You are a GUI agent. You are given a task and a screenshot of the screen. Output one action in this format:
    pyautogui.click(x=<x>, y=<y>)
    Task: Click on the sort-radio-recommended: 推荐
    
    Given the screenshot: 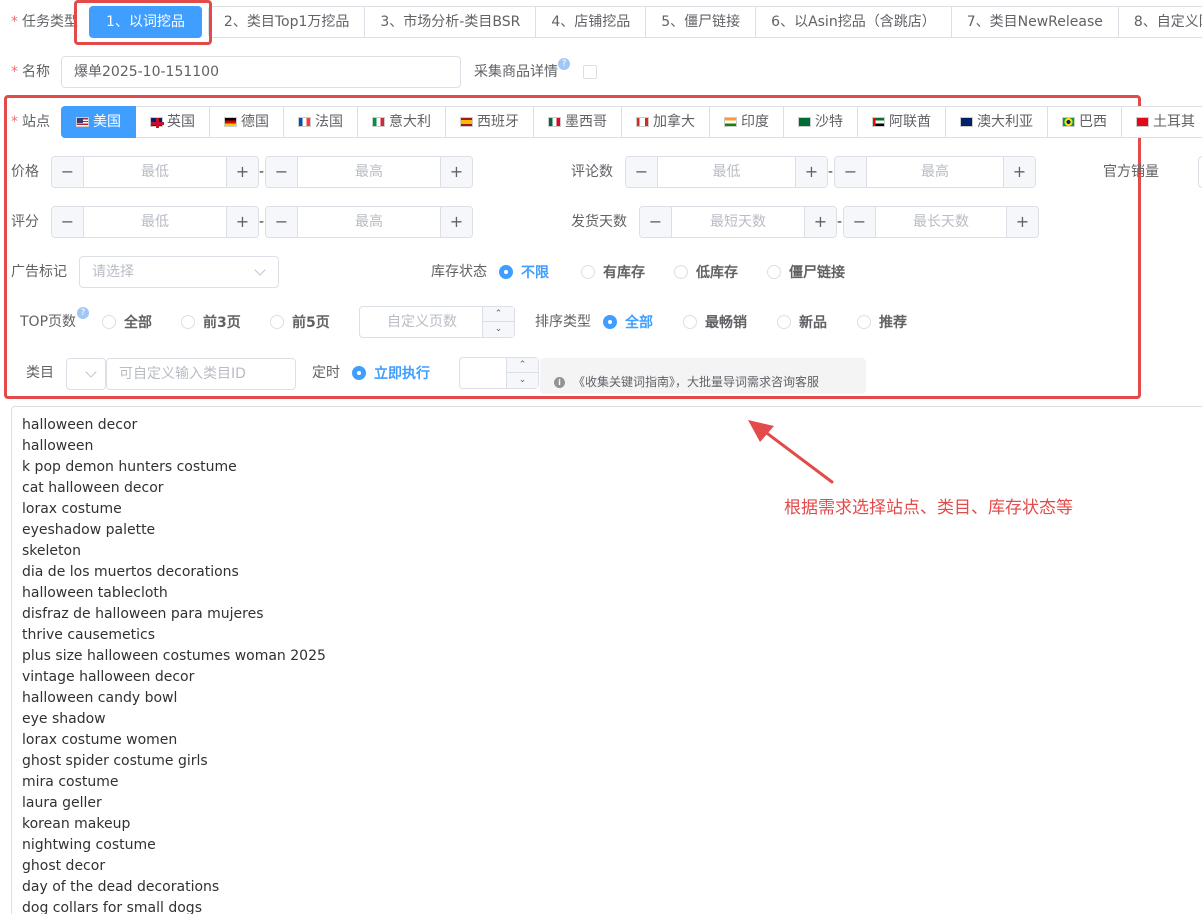 What is the action you would take?
    pyautogui.click(x=882, y=322)
    